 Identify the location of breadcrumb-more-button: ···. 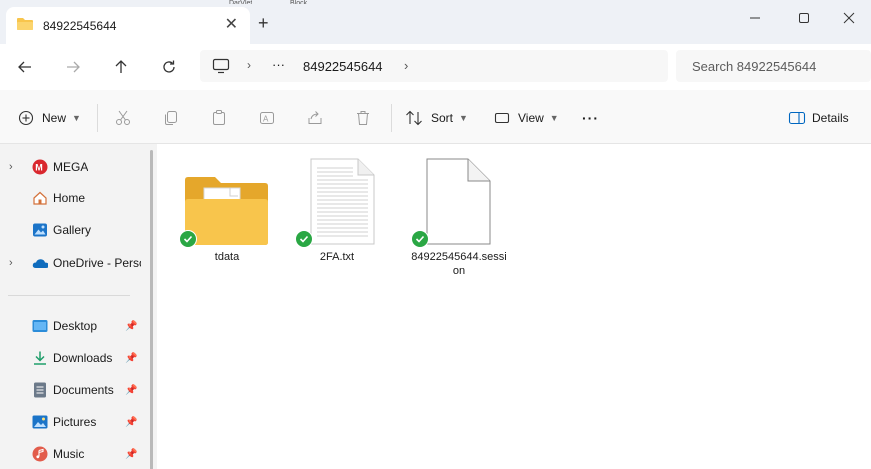
(278, 64).